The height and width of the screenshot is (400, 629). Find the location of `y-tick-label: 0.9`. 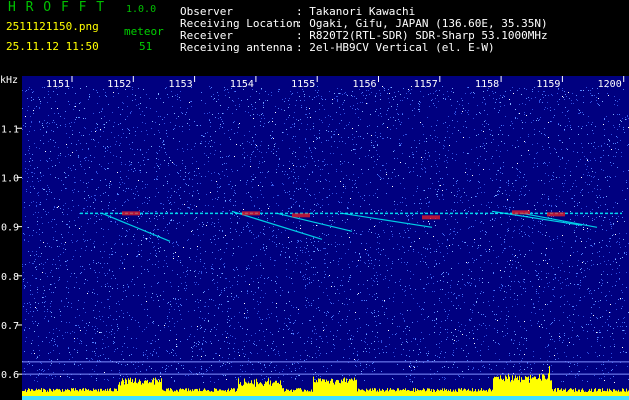

y-tick-label: 0.9 is located at coordinates (10, 228).